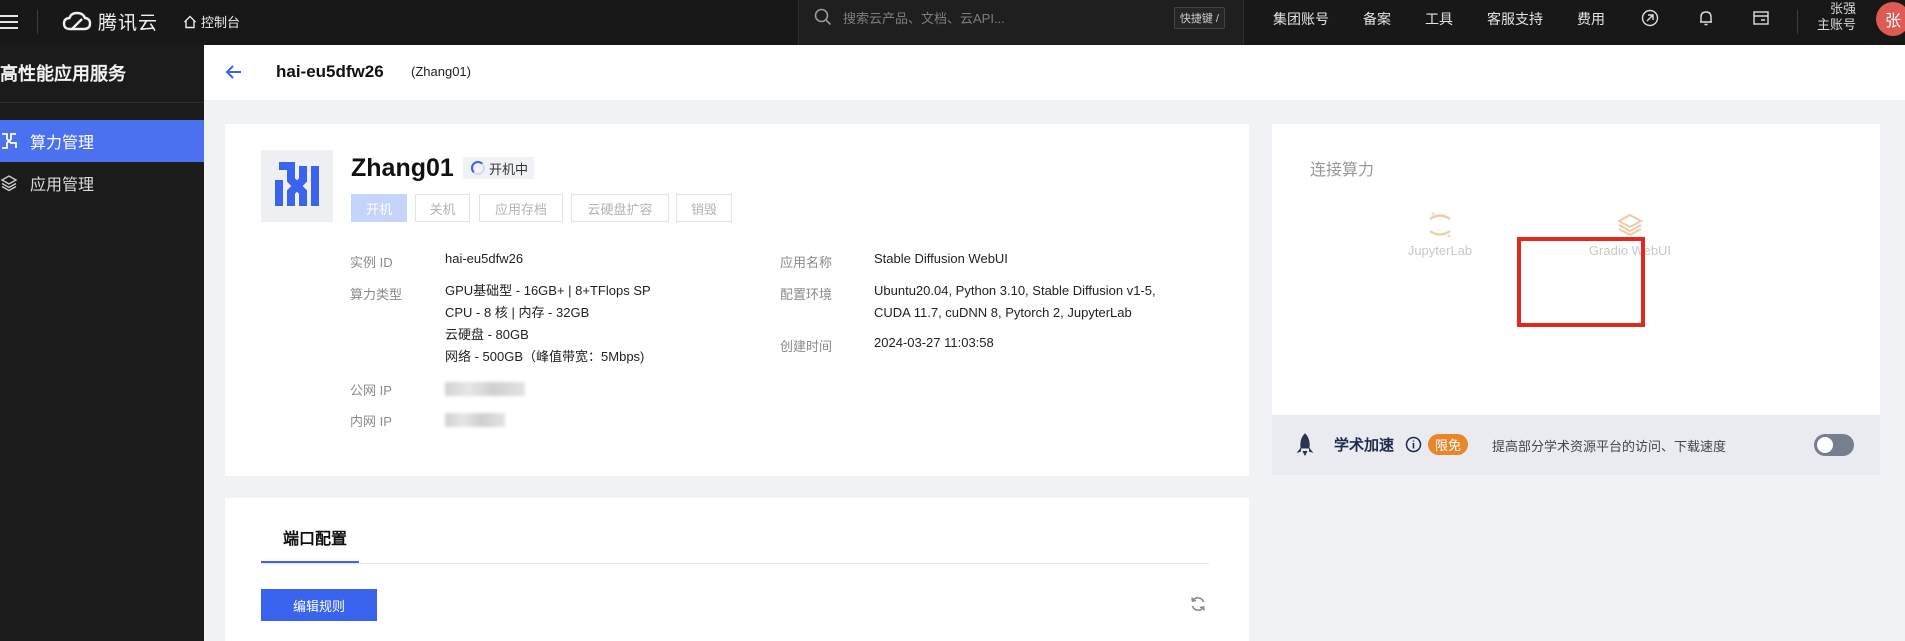 The width and height of the screenshot is (1905, 641). I want to click on sidebar: 高性能应用服务 算力管理 应用管理, so click(102, 343).